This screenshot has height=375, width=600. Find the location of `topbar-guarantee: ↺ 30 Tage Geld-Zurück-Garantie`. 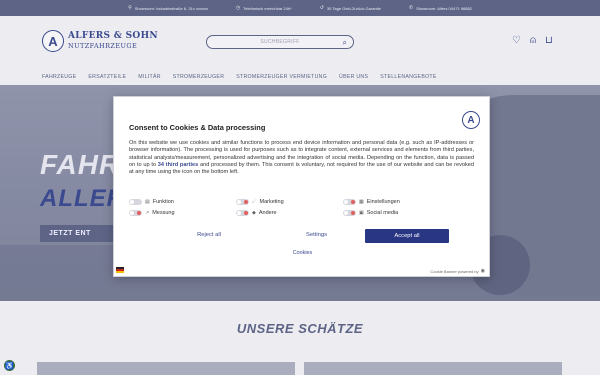

topbar-guarantee: ↺ 30 Tage Geld-Zurück-Garantie is located at coordinates (350, 8).